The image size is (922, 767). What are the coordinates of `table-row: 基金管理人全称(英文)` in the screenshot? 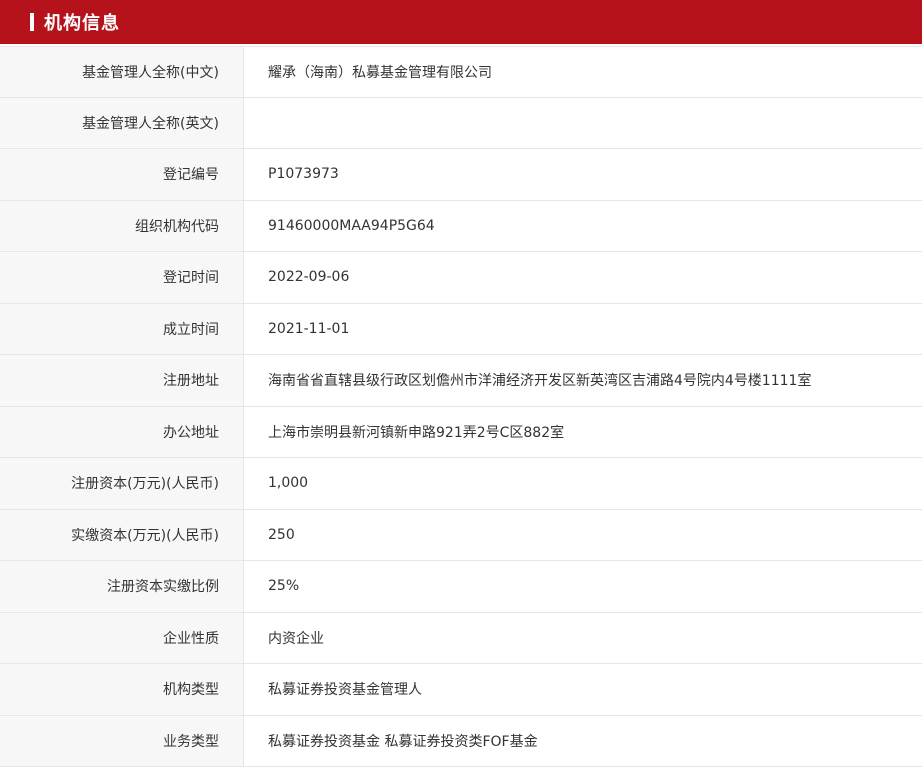 It's located at (461, 124).